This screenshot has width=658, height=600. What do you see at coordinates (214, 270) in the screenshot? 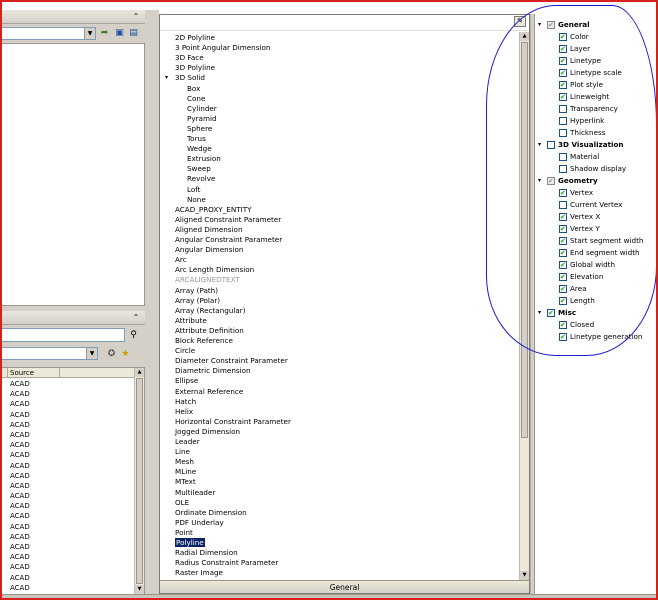
I see `object-type-item: Arc Length Dimension` at bounding box center [214, 270].